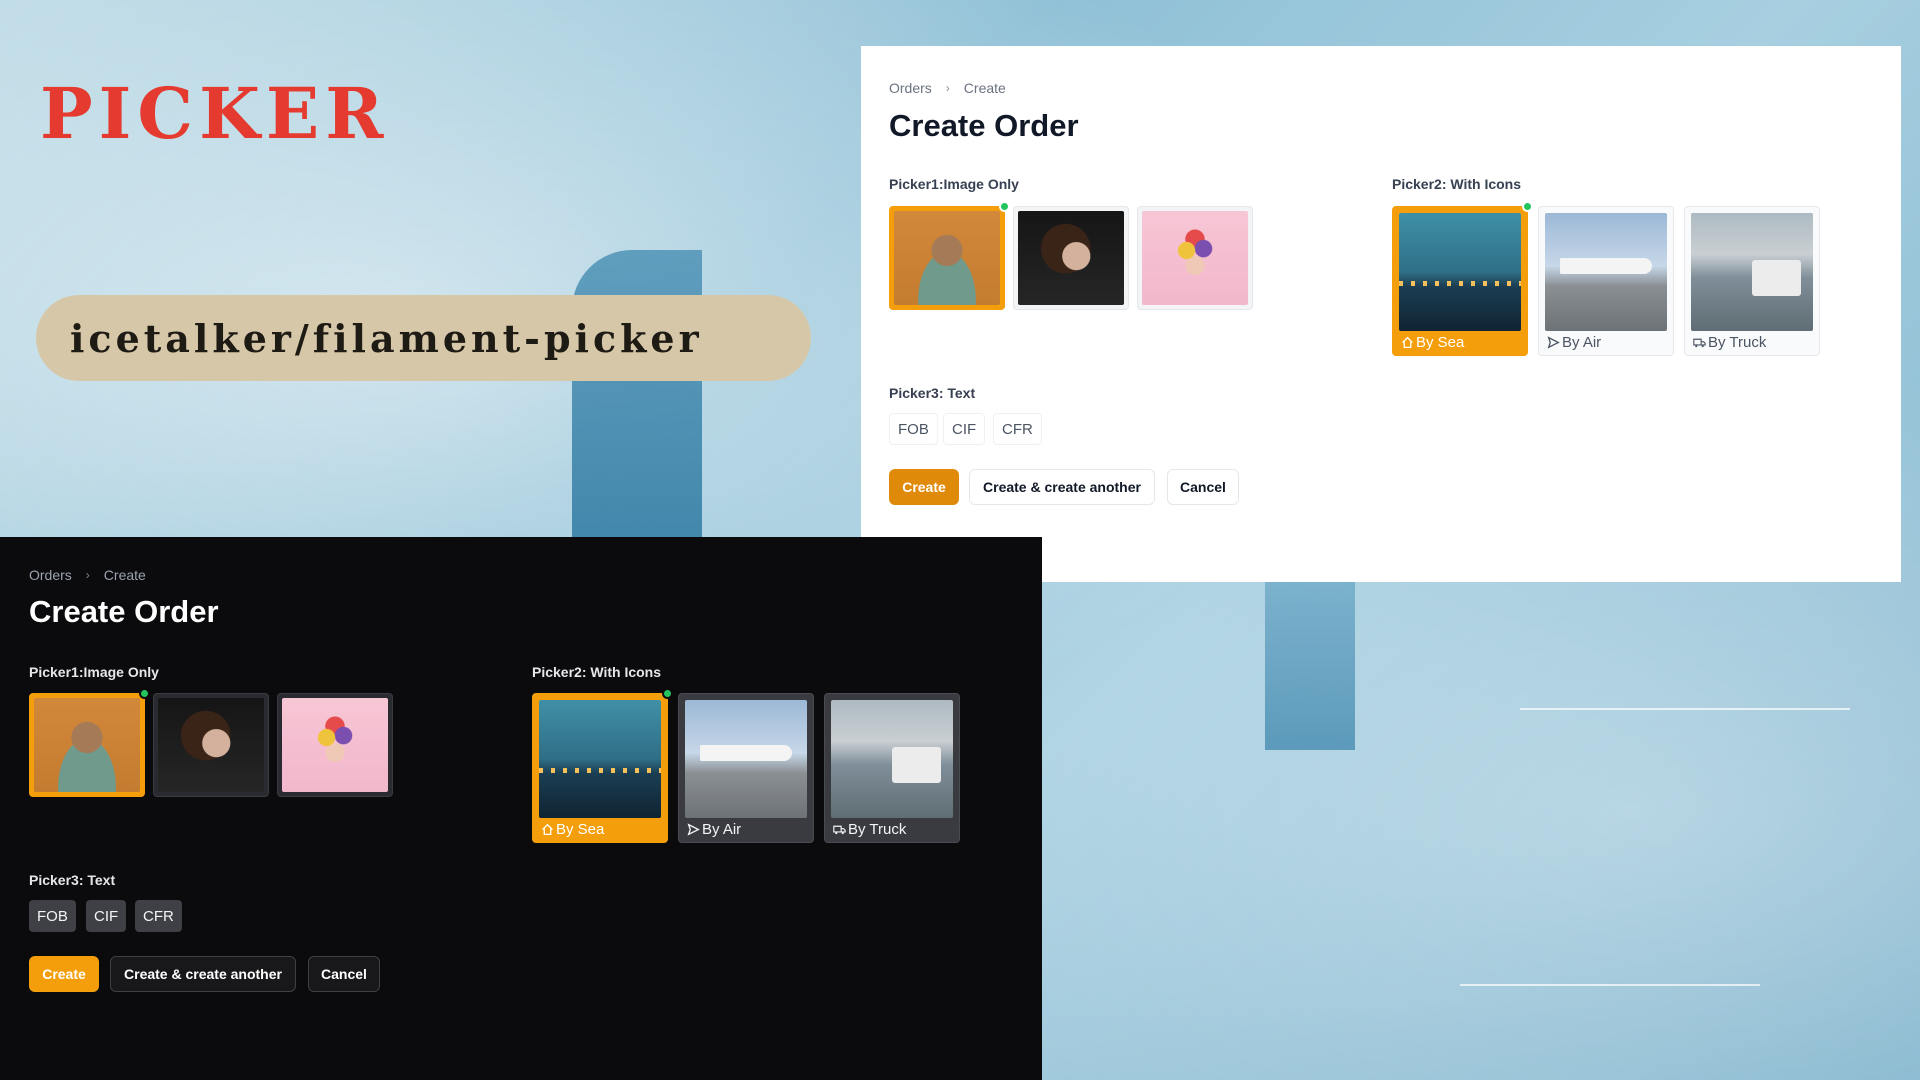  Describe the element at coordinates (215, 113) in the screenshot. I see `brand-title: PICKER` at that location.